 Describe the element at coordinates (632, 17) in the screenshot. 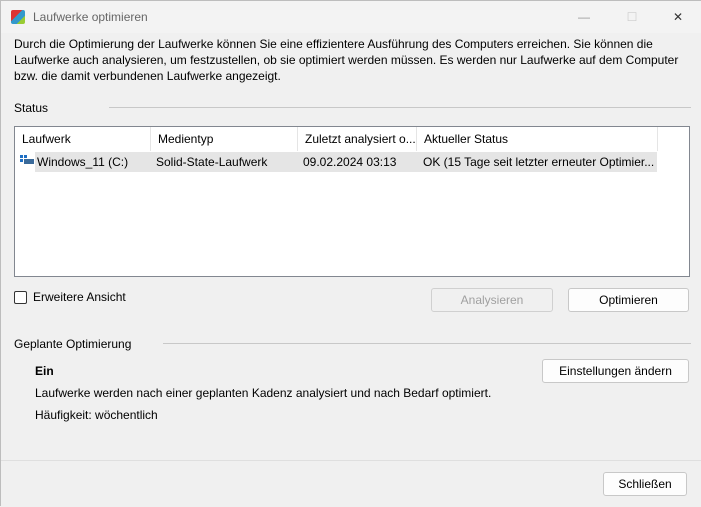

I see `maximize-button: ☐` at that location.